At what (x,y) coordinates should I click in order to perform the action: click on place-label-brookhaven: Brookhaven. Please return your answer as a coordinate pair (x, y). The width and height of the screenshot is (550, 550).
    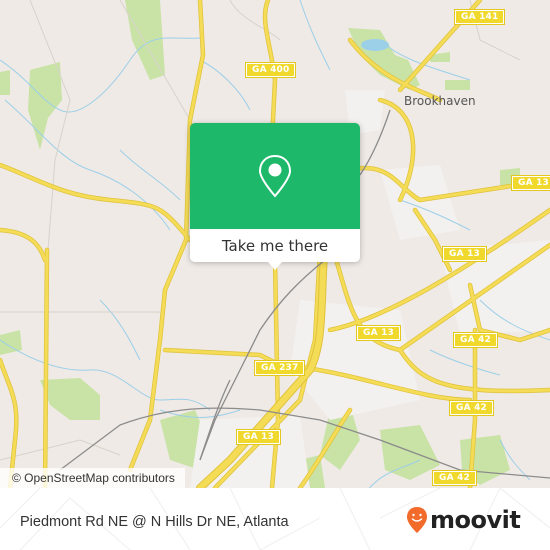
    Looking at the image, I should click on (440, 101).